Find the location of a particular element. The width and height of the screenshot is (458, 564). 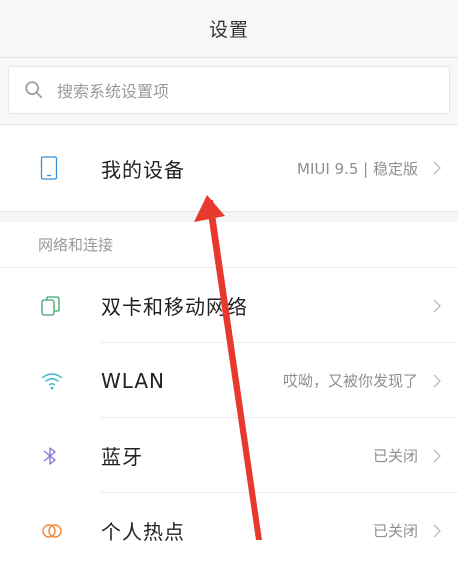

bluetooth-value: 已关闭 is located at coordinates (395, 456).